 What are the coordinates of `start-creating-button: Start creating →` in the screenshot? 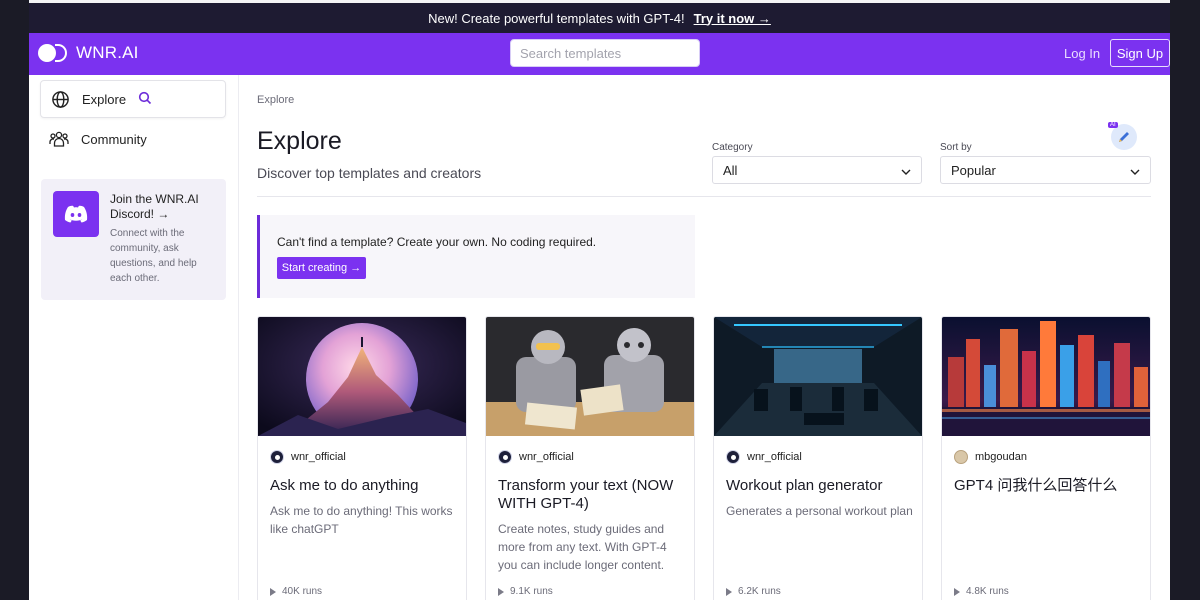 It's located at (321, 268).